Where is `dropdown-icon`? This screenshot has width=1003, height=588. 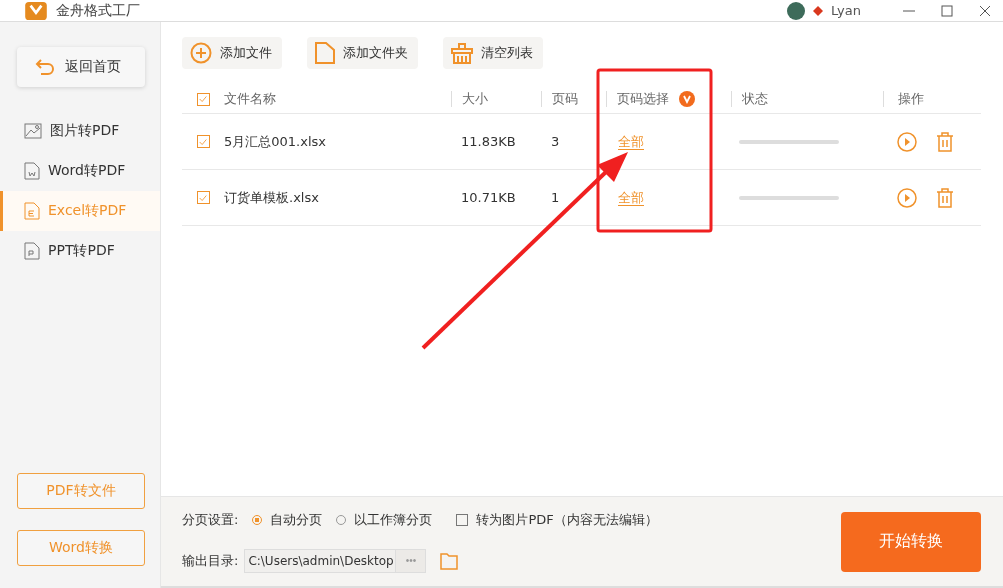
dropdown-icon is located at coordinates (687, 99).